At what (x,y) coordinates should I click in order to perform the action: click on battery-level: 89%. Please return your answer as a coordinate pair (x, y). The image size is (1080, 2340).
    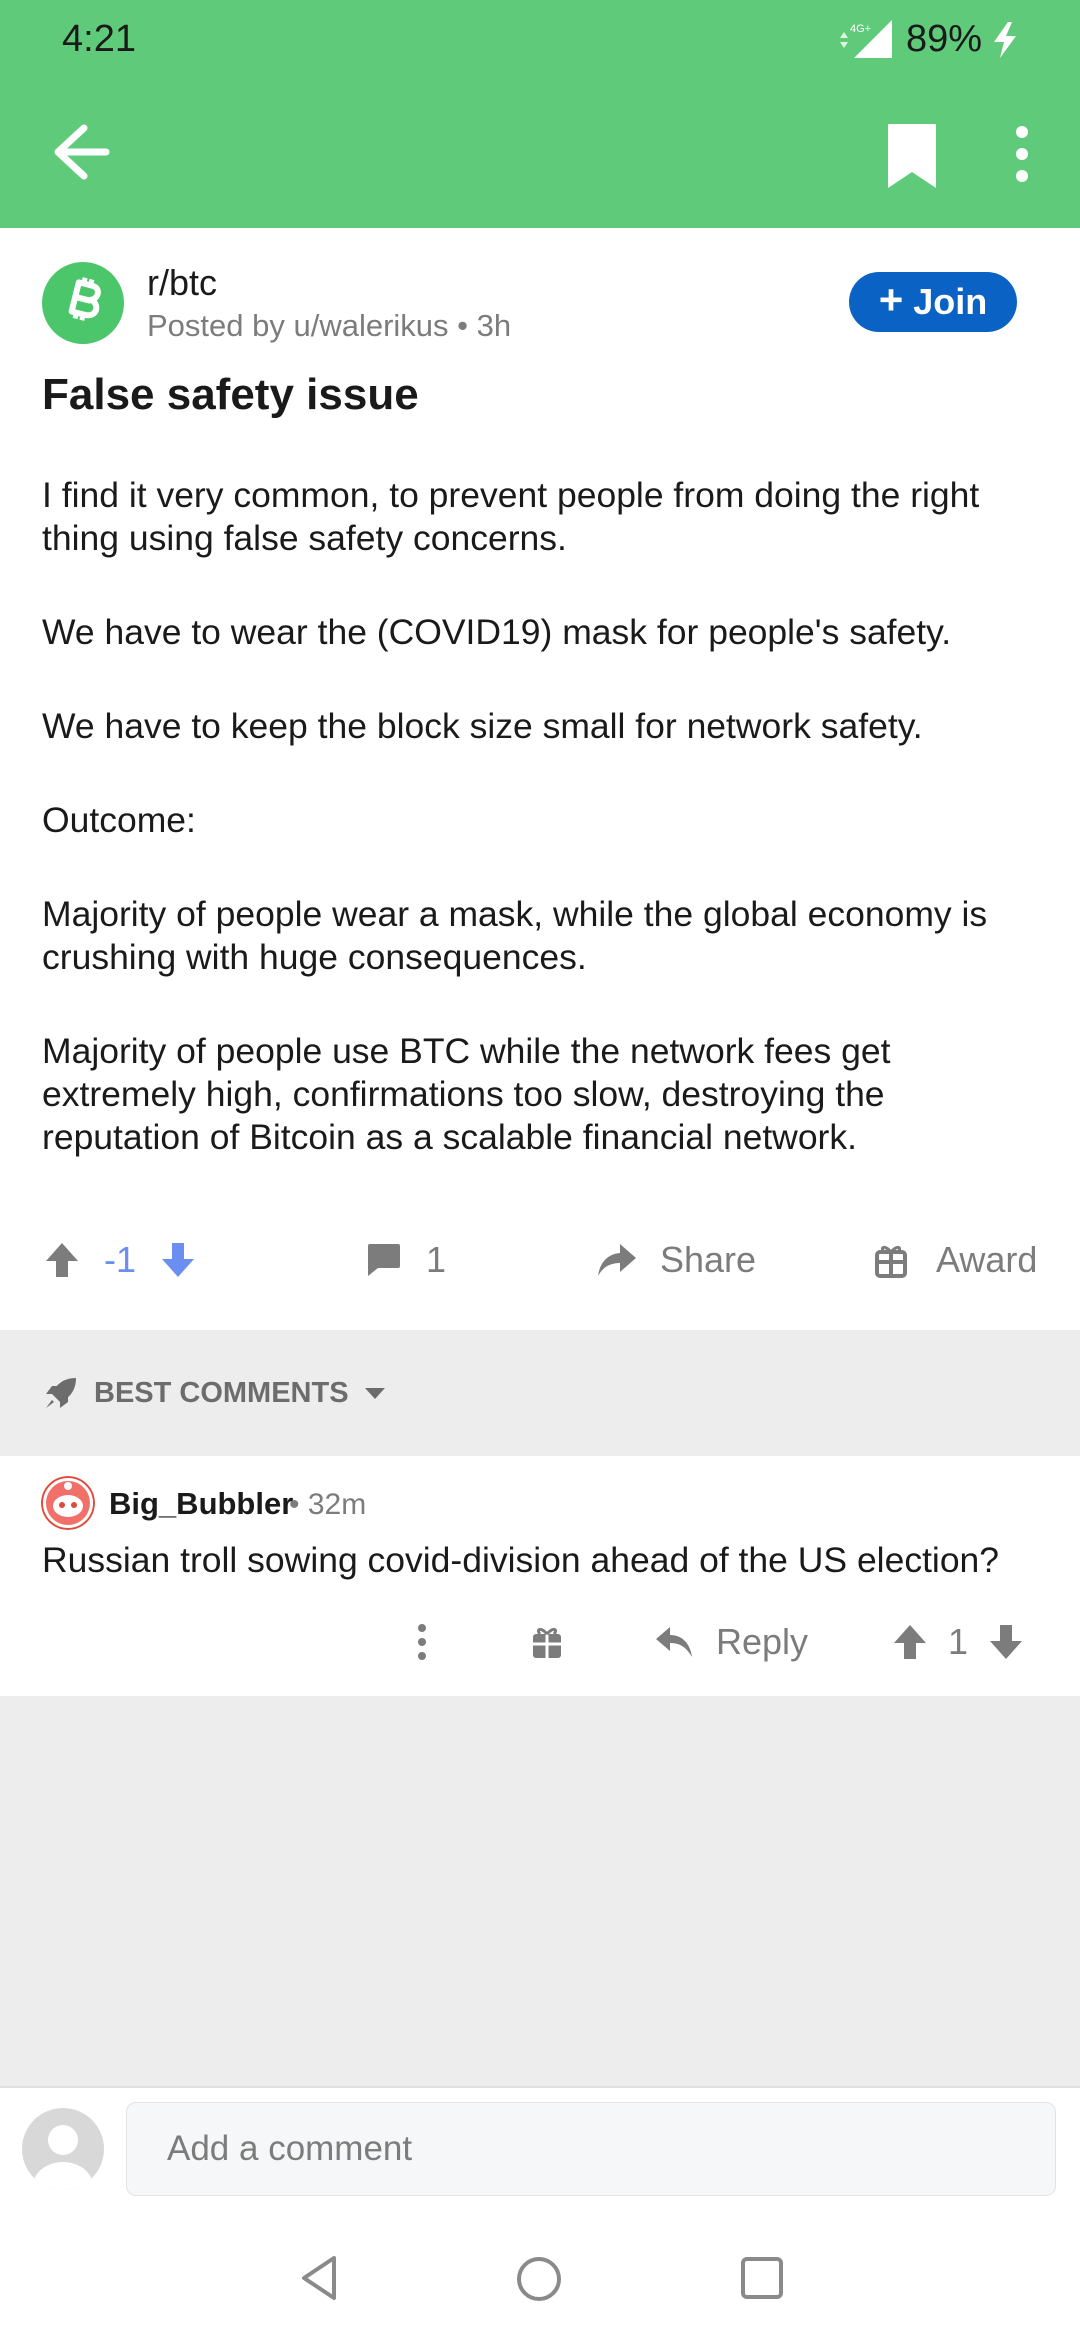
    Looking at the image, I should click on (944, 39).